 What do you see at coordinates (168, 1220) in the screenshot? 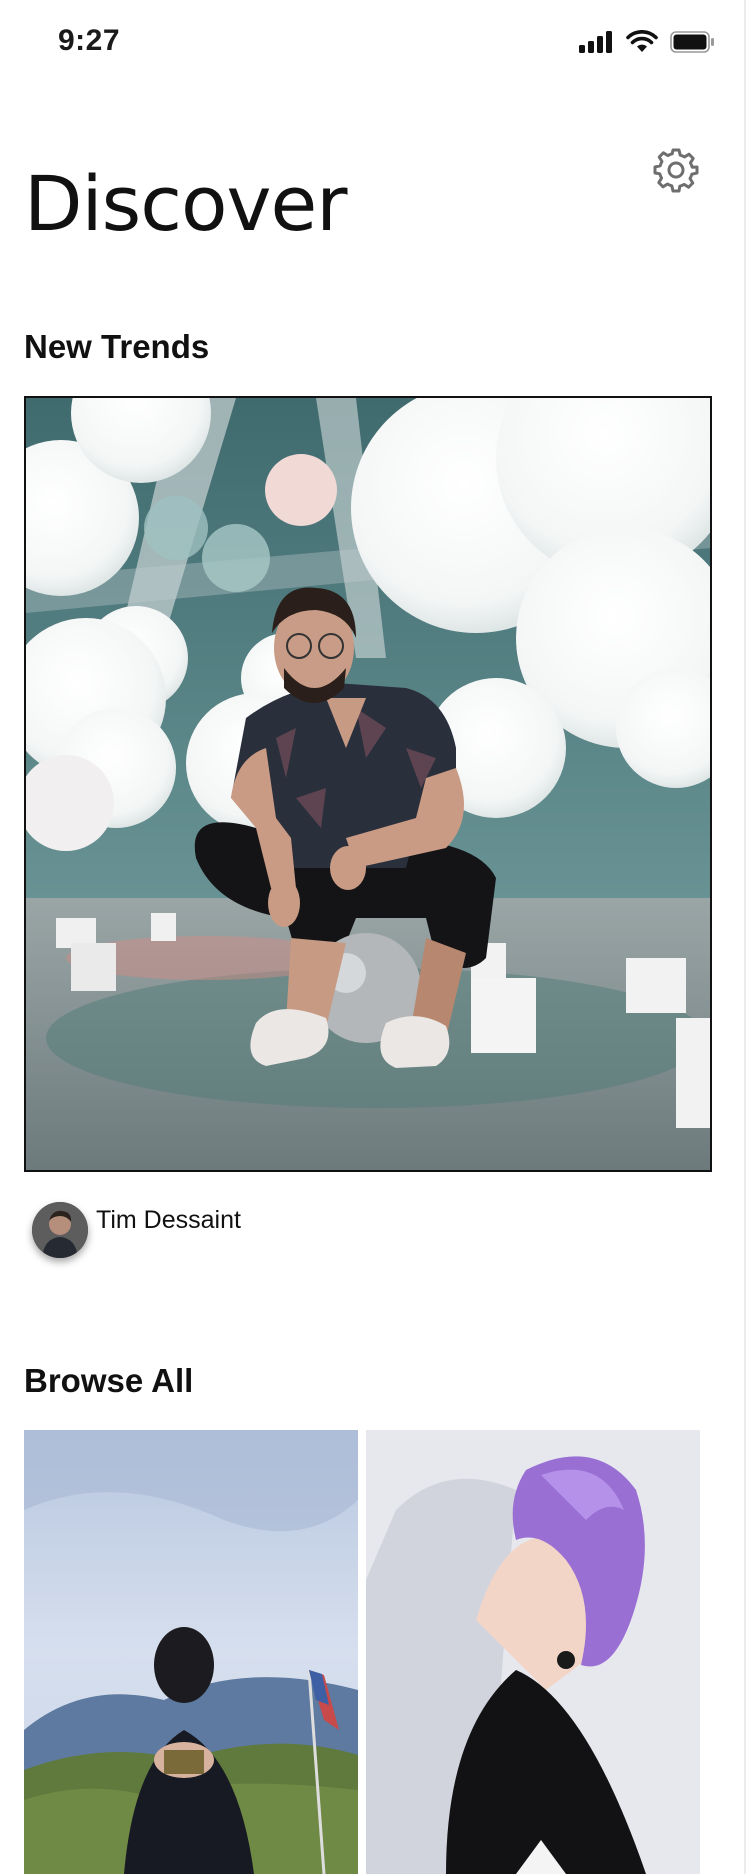
I see `author-name: Tim Dessaint` at bounding box center [168, 1220].